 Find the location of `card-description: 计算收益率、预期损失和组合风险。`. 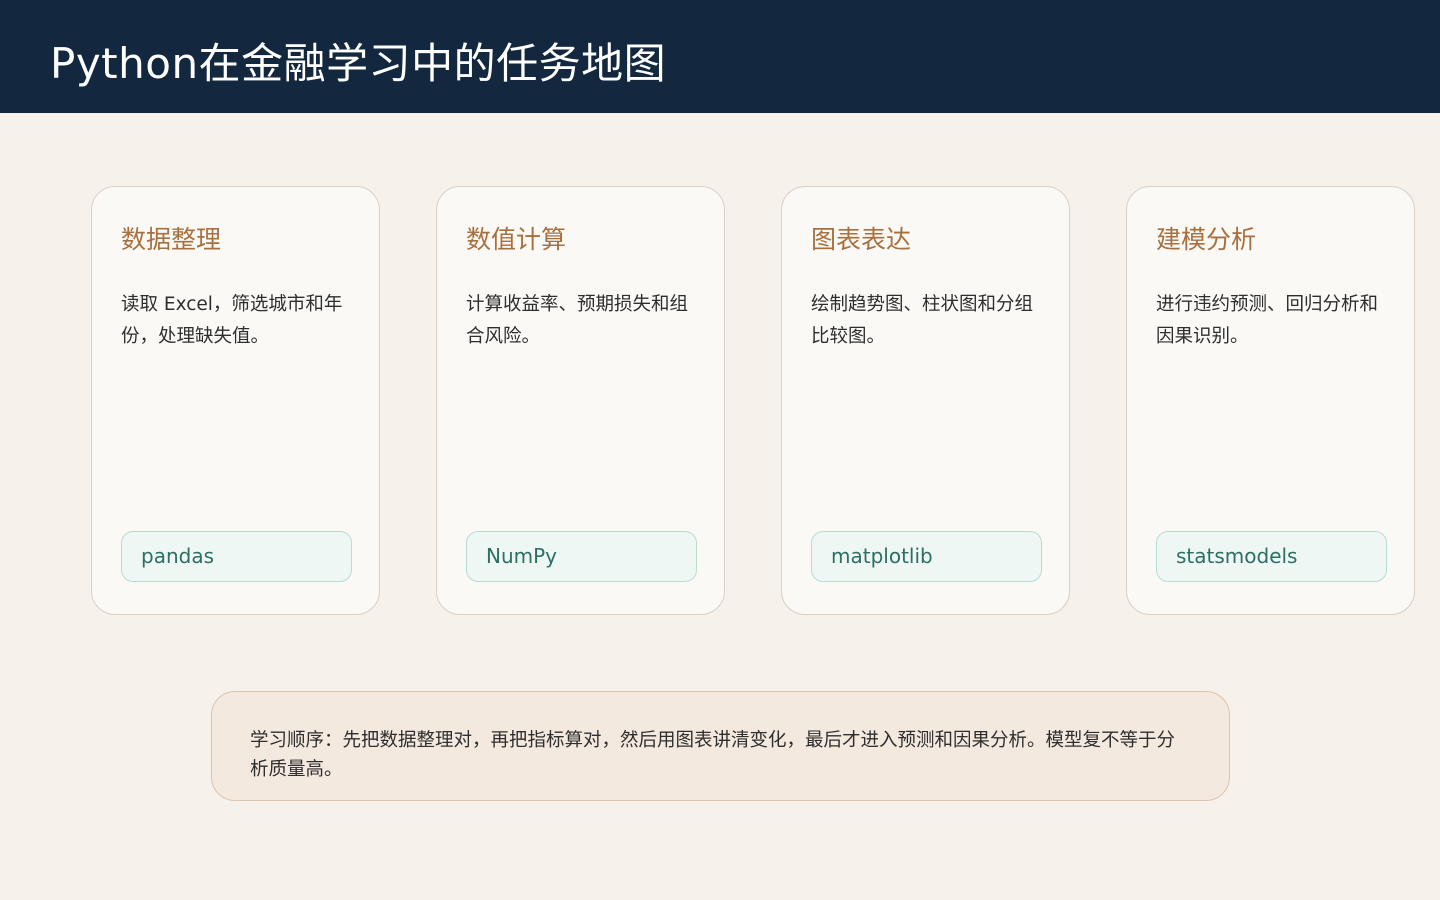

card-description: 计算收益率、预期损失和组合风险。 is located at coordinates (577, 320).